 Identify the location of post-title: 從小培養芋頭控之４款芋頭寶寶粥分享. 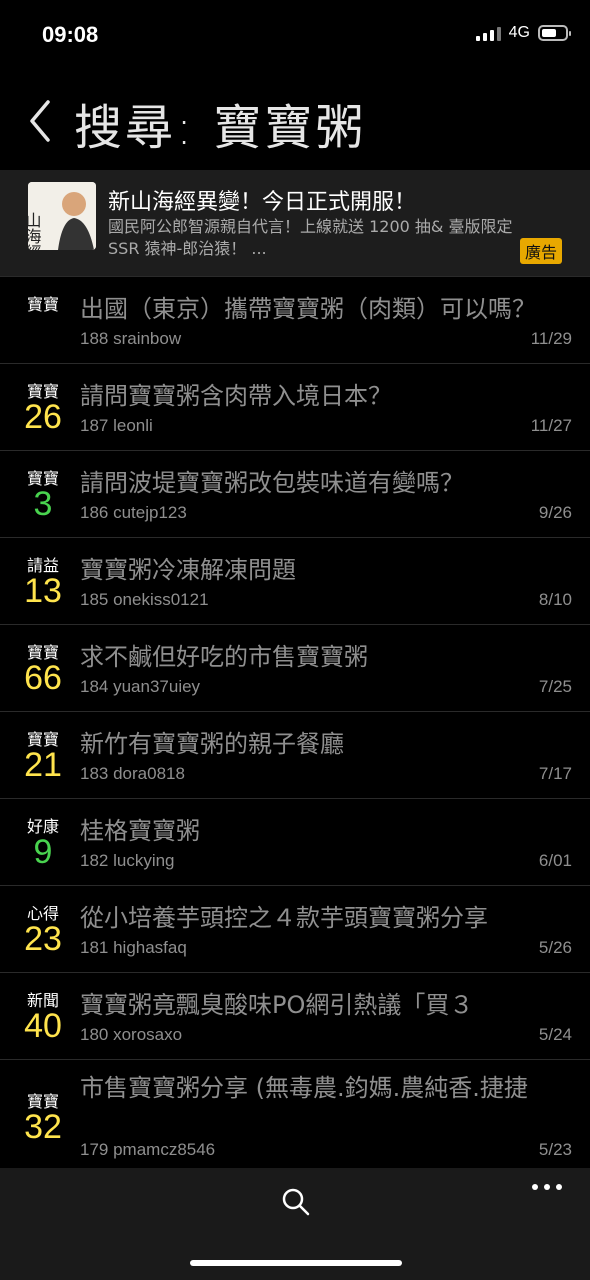
(284, 918).